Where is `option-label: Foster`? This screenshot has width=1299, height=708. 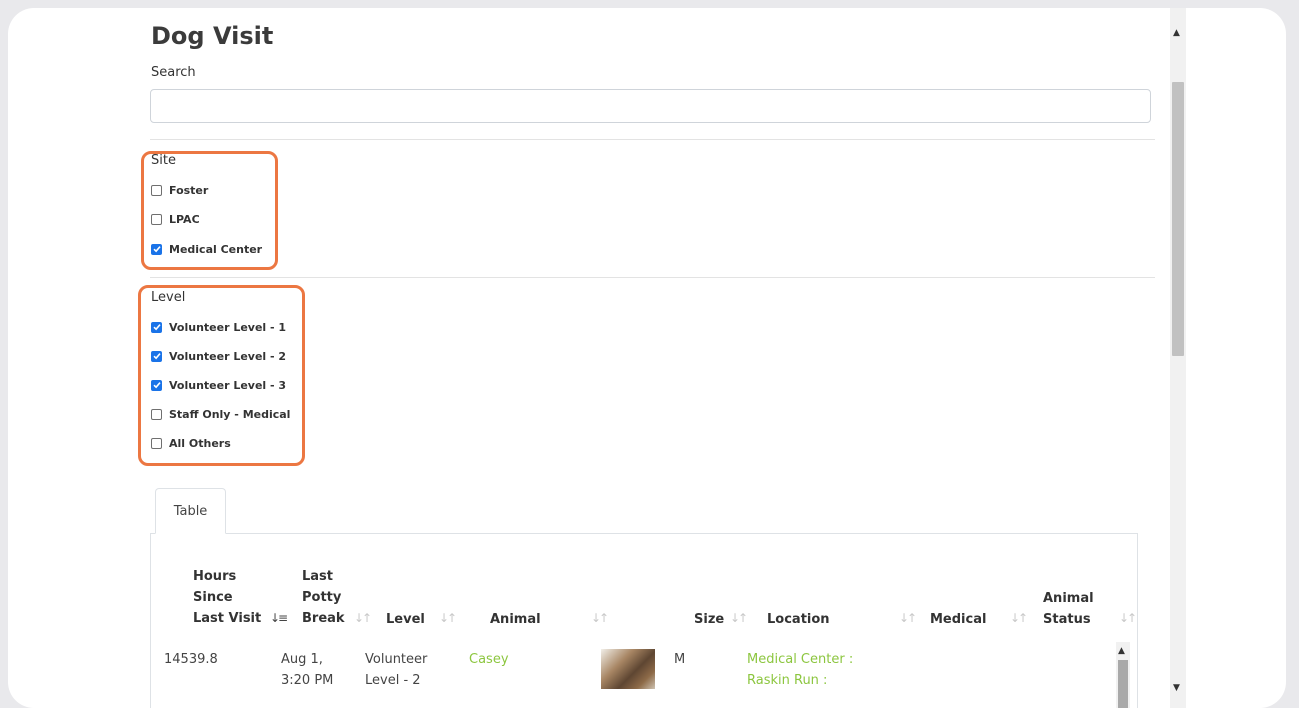
option-label: Foster is located at coordinates (189, 190).